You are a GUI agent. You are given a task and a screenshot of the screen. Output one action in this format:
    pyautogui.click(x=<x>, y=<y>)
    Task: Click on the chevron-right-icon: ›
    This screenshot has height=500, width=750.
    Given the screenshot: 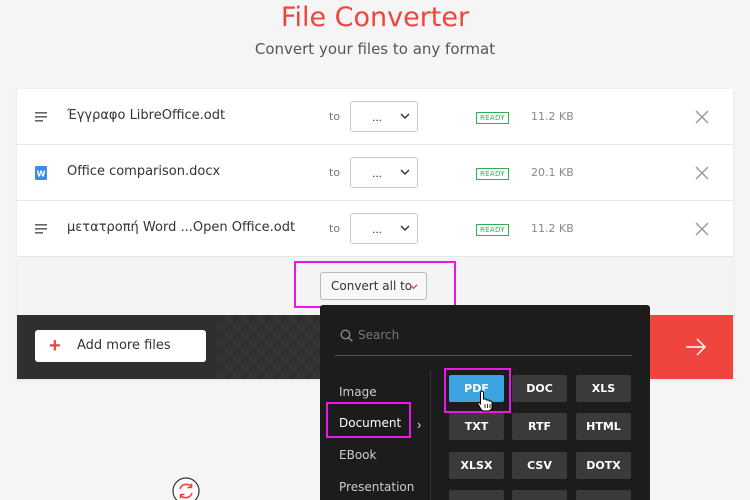 What is the action you would take?
    pyautogui.click(x=419, y=424)
    